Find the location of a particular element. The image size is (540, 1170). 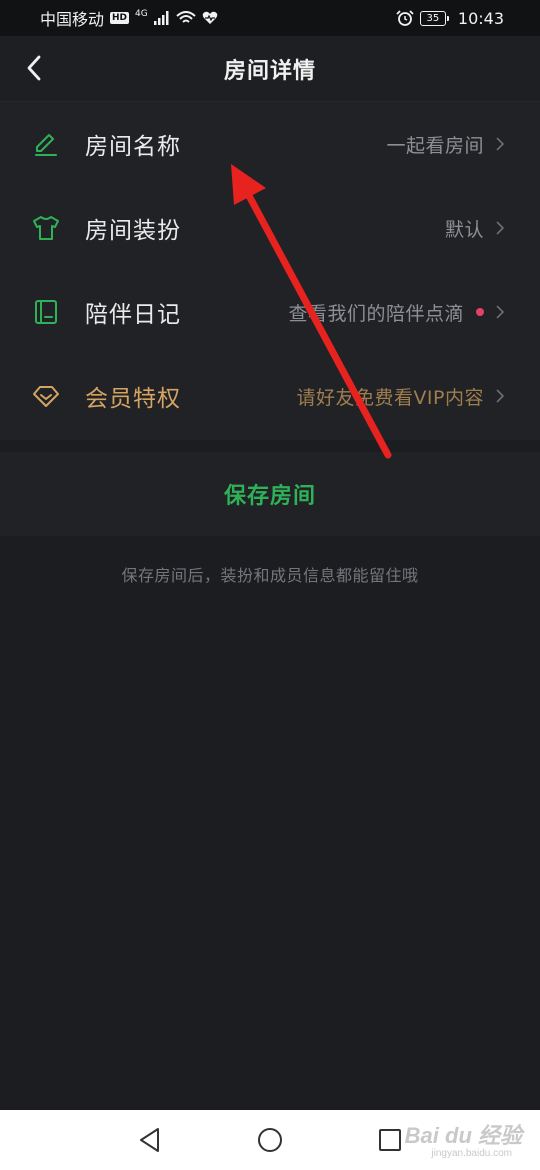

room-name-label: 房间名称 is located at coordinates (133, 147).